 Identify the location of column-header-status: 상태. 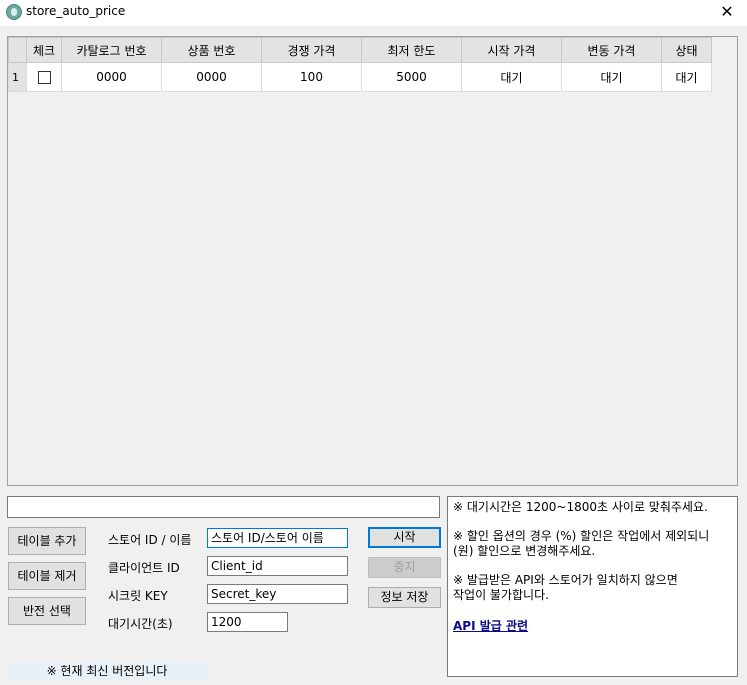
(686, 50).